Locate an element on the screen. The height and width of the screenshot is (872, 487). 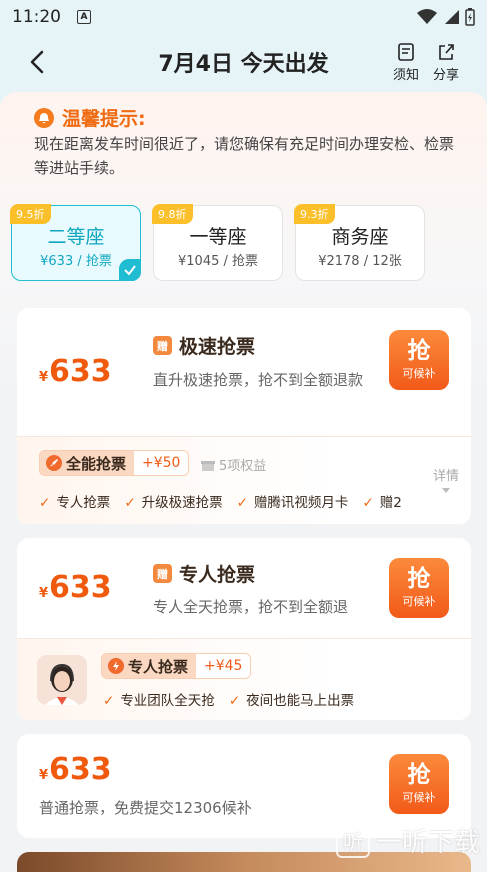
feature-list: 专业团队全天抢 夜间也能马上出票 is located at coordinates (228, 699).